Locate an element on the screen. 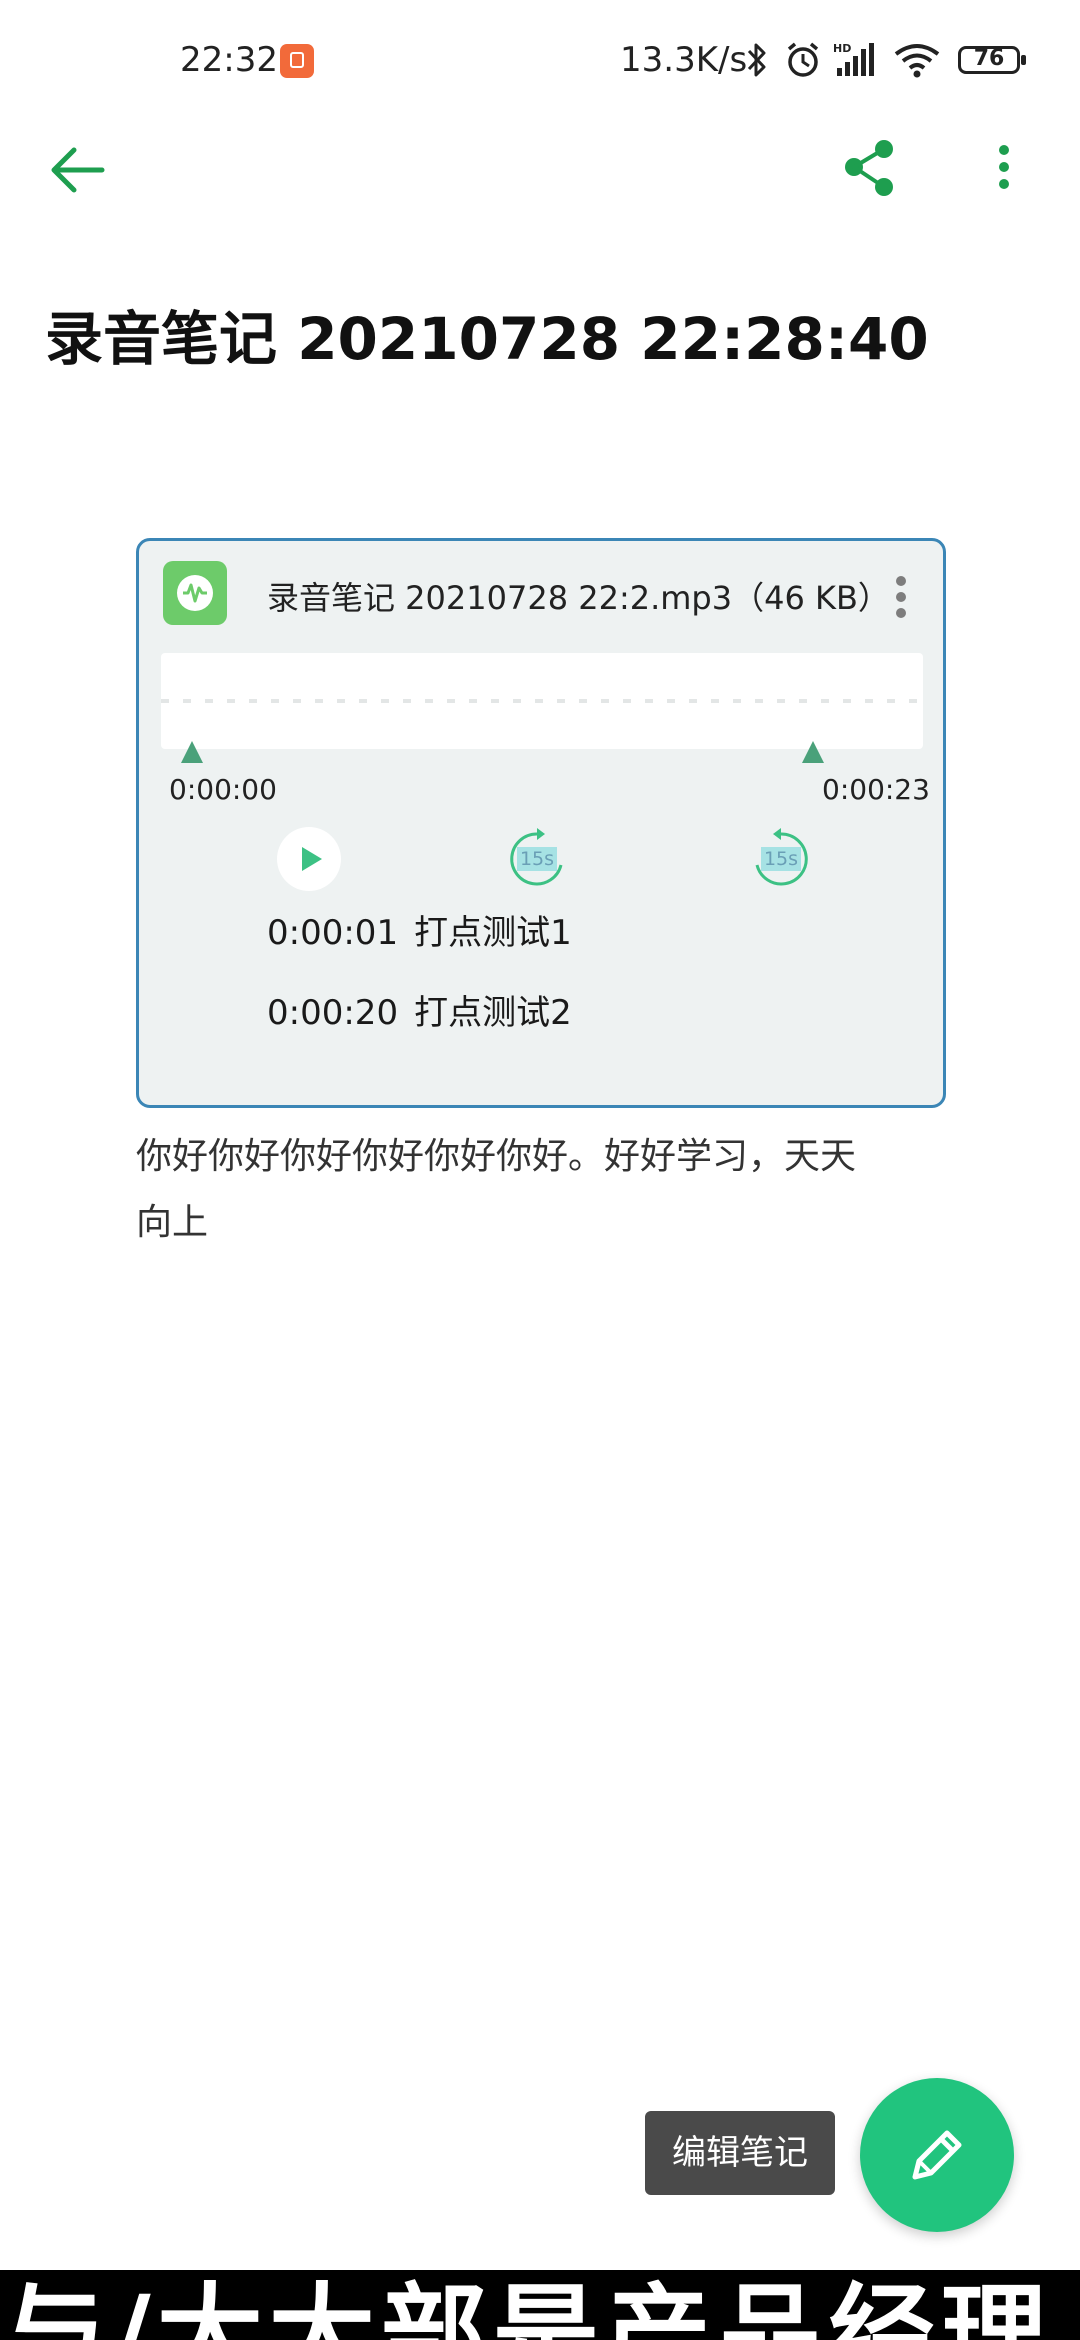  audio-start-time: 0:00:00 is located at coordinates (223, 789).